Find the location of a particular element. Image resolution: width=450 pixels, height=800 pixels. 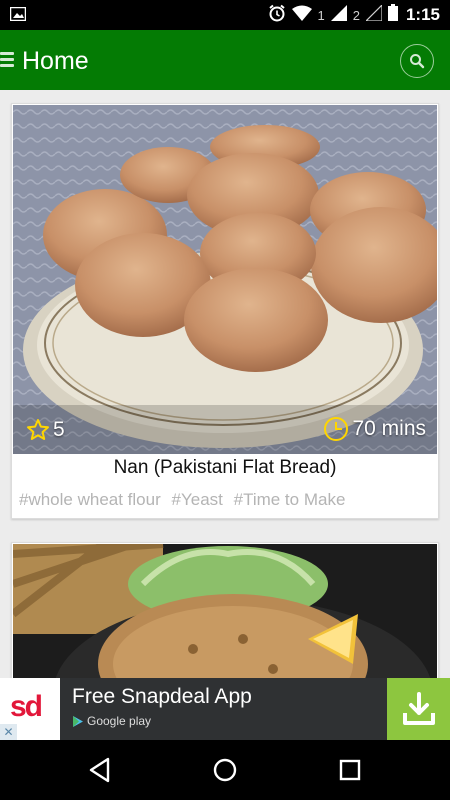

home-icon is located at coordinates (225, 772).